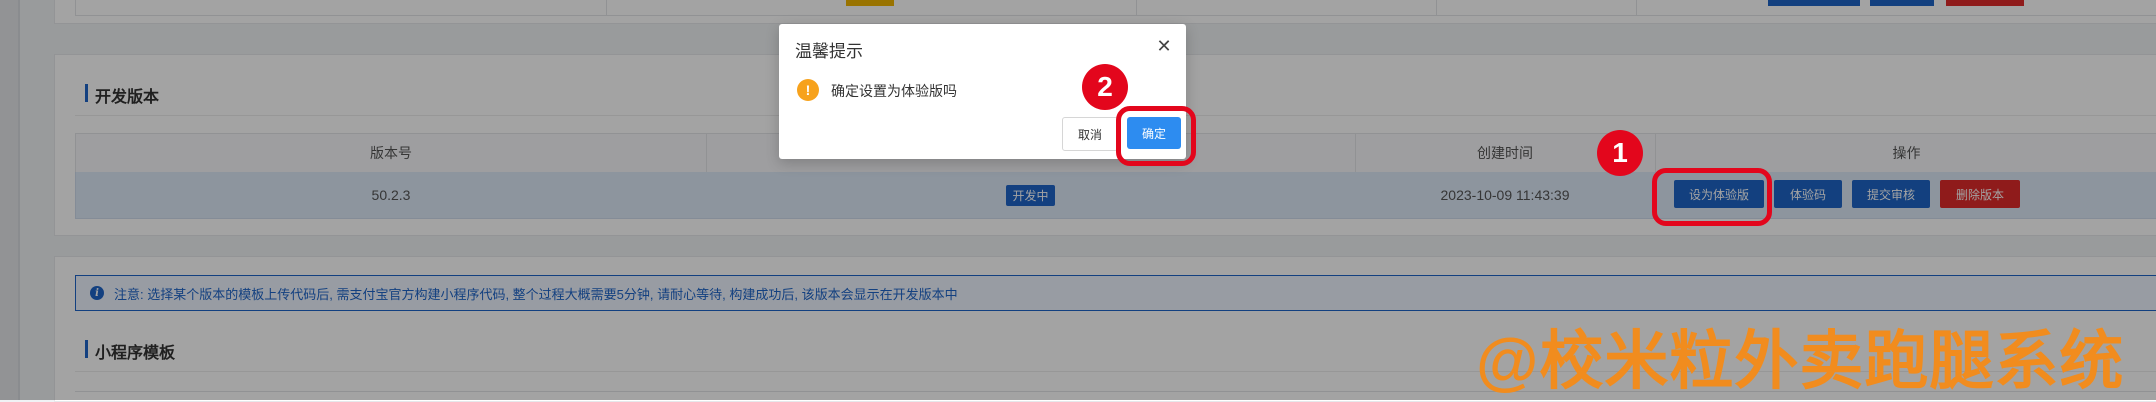  I want to click on close-icon: ✕, so click(1164, 46).